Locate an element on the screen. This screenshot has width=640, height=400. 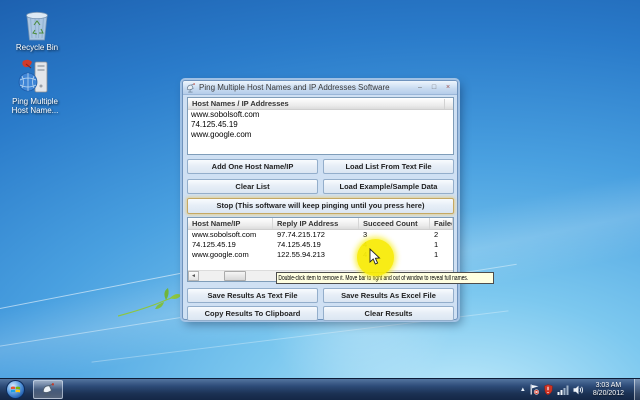
host-list-item: www.sobolsoft.com is located at coordinates (320, 115).